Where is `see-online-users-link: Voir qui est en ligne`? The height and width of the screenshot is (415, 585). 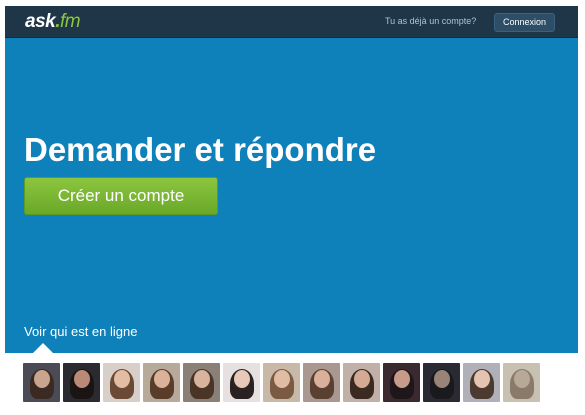 see-online-users-link: Voir qui est en ligne is located at coordinates (80, 331).